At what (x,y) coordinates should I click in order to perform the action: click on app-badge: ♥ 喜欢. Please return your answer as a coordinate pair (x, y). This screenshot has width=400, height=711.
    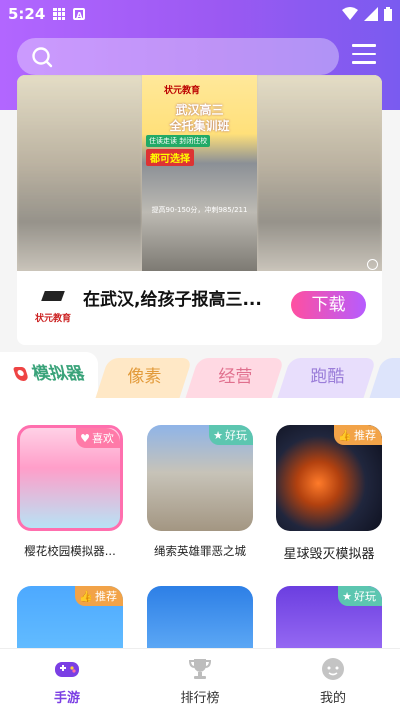
    Looking at the image, I should click on (98, 438).